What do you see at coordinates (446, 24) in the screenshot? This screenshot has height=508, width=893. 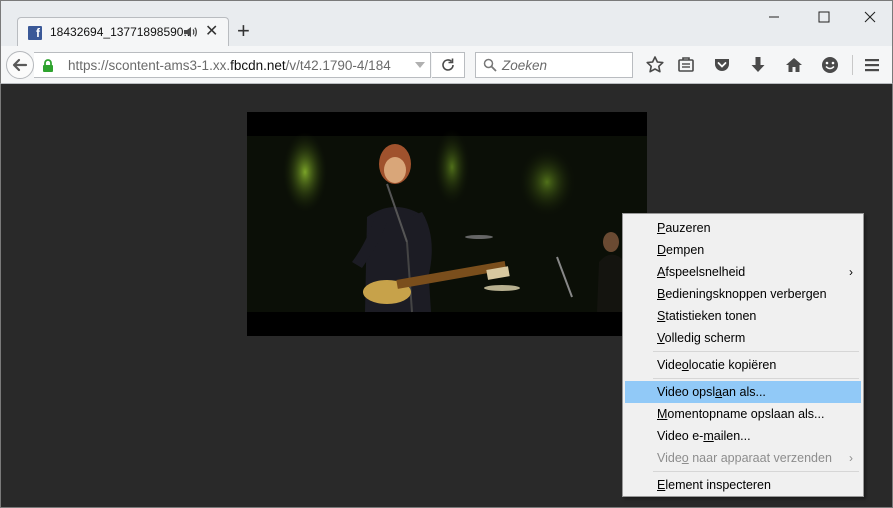 I see `tab-strip: f 18432694_13771898590... ✕ +` at bounding box center [446, 24].